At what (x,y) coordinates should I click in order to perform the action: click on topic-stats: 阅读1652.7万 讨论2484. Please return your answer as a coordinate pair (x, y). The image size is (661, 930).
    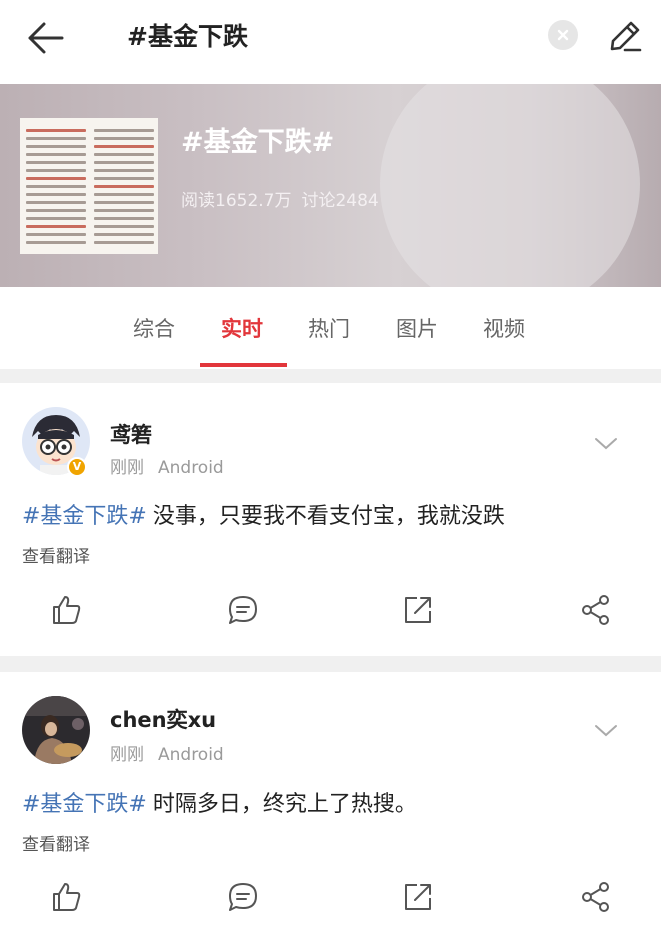
    Looking at the image, I should click on (280, 198).